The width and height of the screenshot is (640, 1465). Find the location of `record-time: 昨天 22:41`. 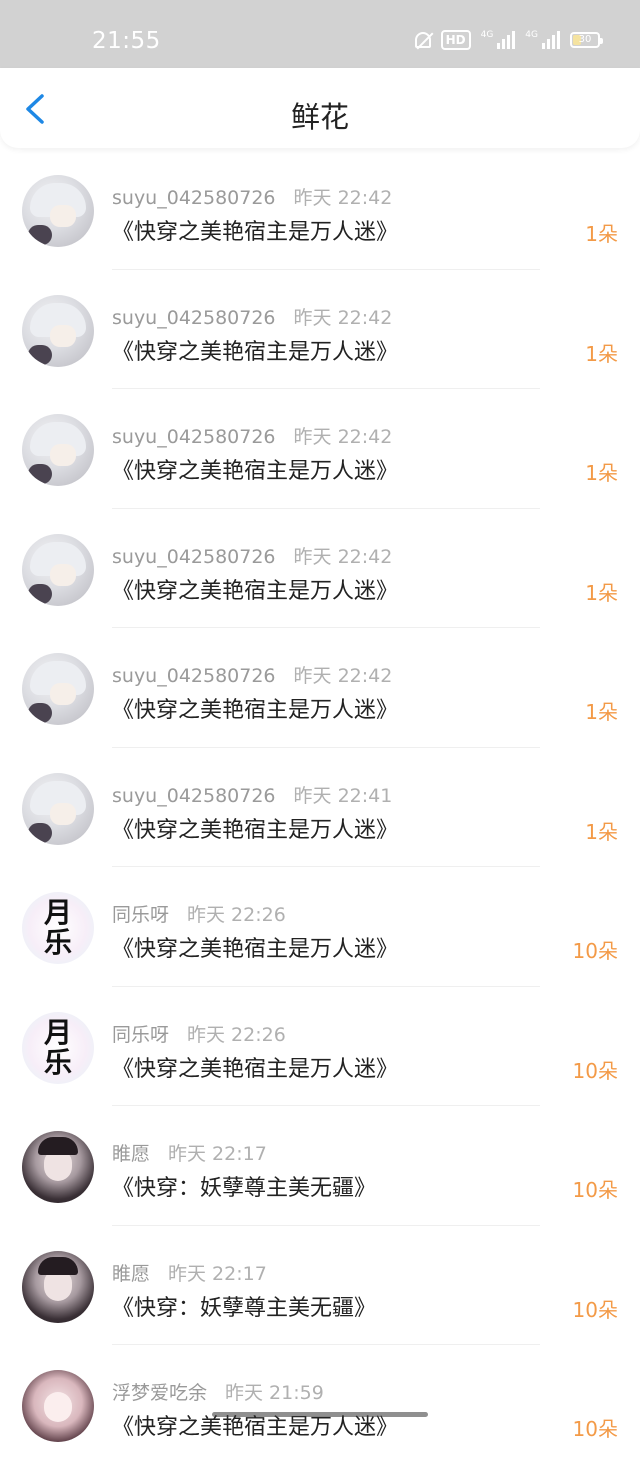

record-time: 昨天 22:41 is located at coordinates (343, 795).